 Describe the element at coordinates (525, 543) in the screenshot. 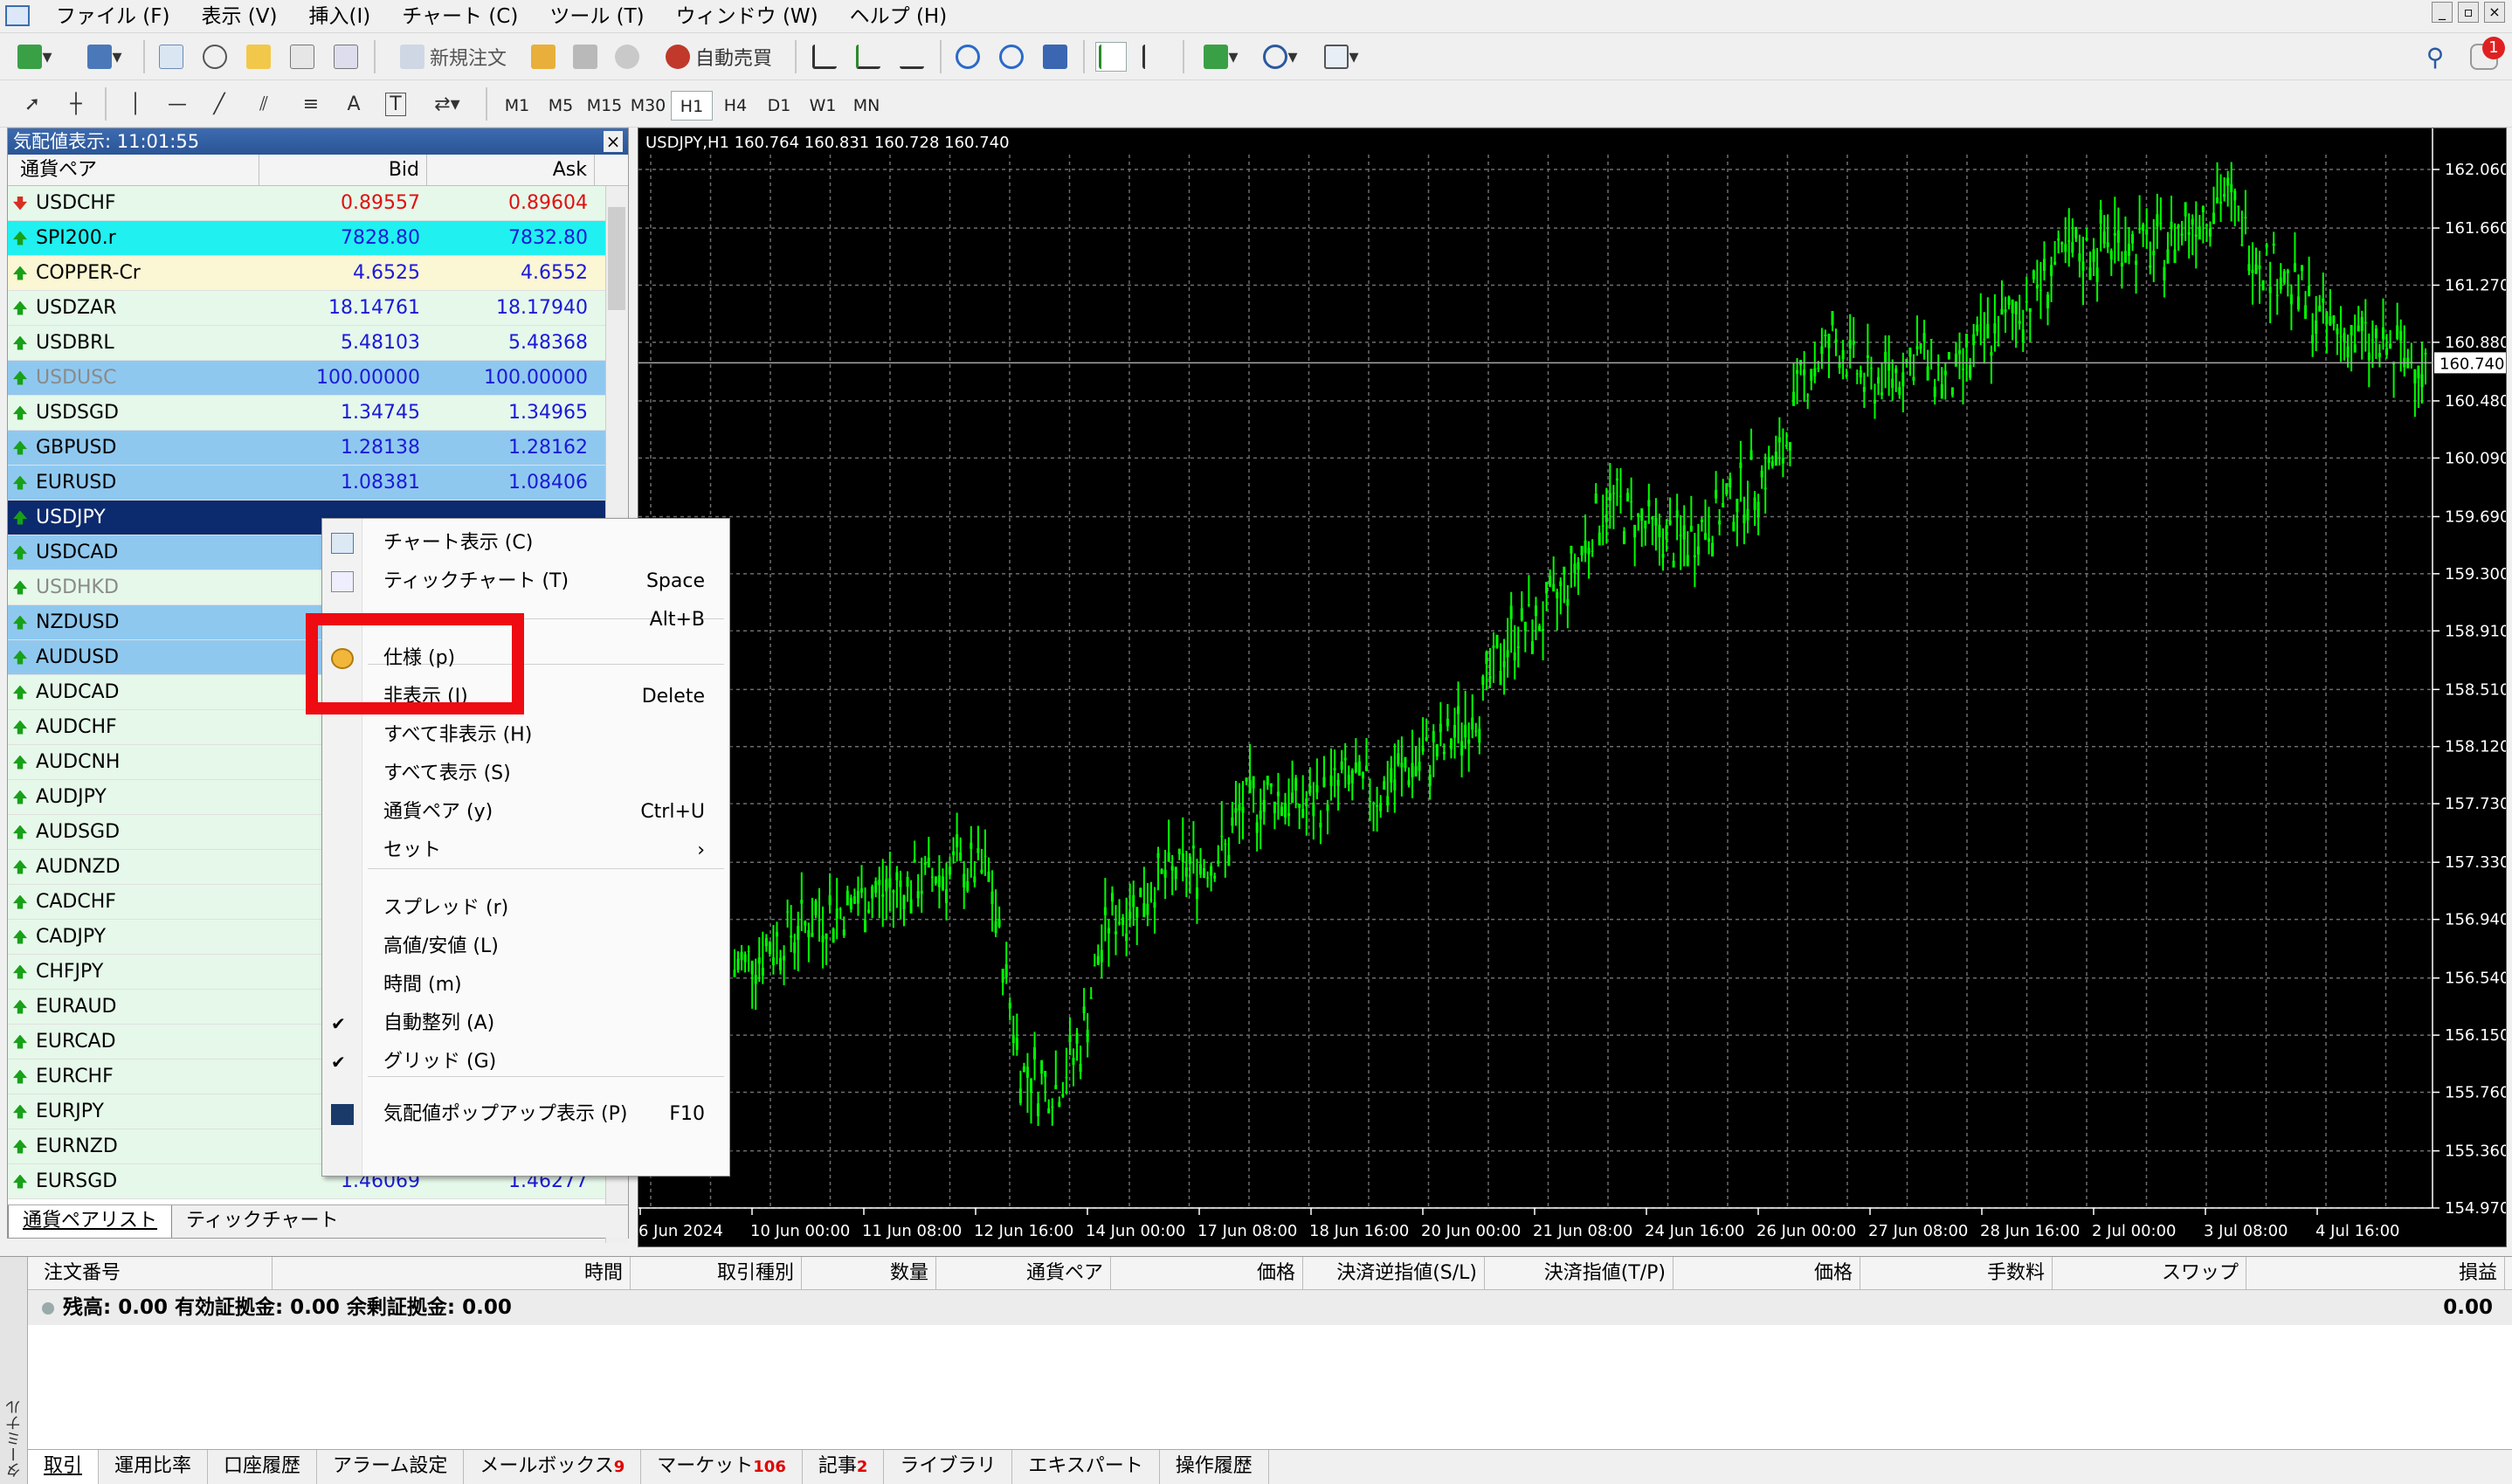

I see `context-menu-item: チャート表示 (C)` at that location.